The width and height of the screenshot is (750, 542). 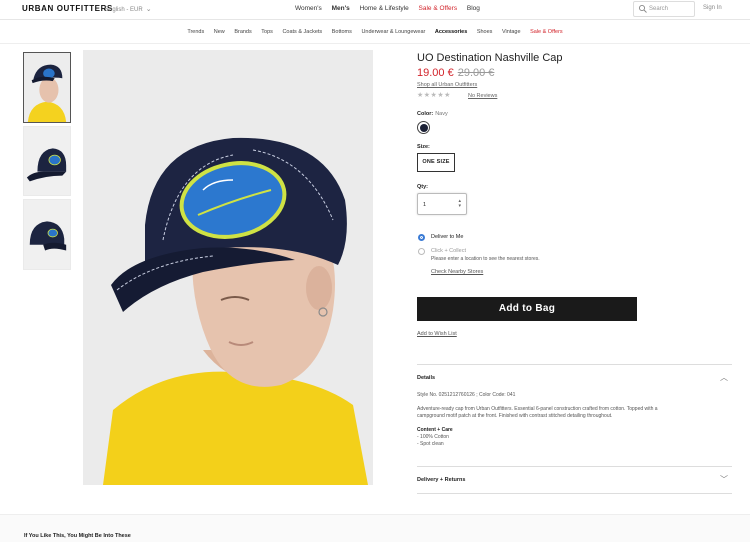 What do you see at coordinates (435, 73) in the screenshot?
I see `price-current: 19.00 €` at bounding box center [435, 73].